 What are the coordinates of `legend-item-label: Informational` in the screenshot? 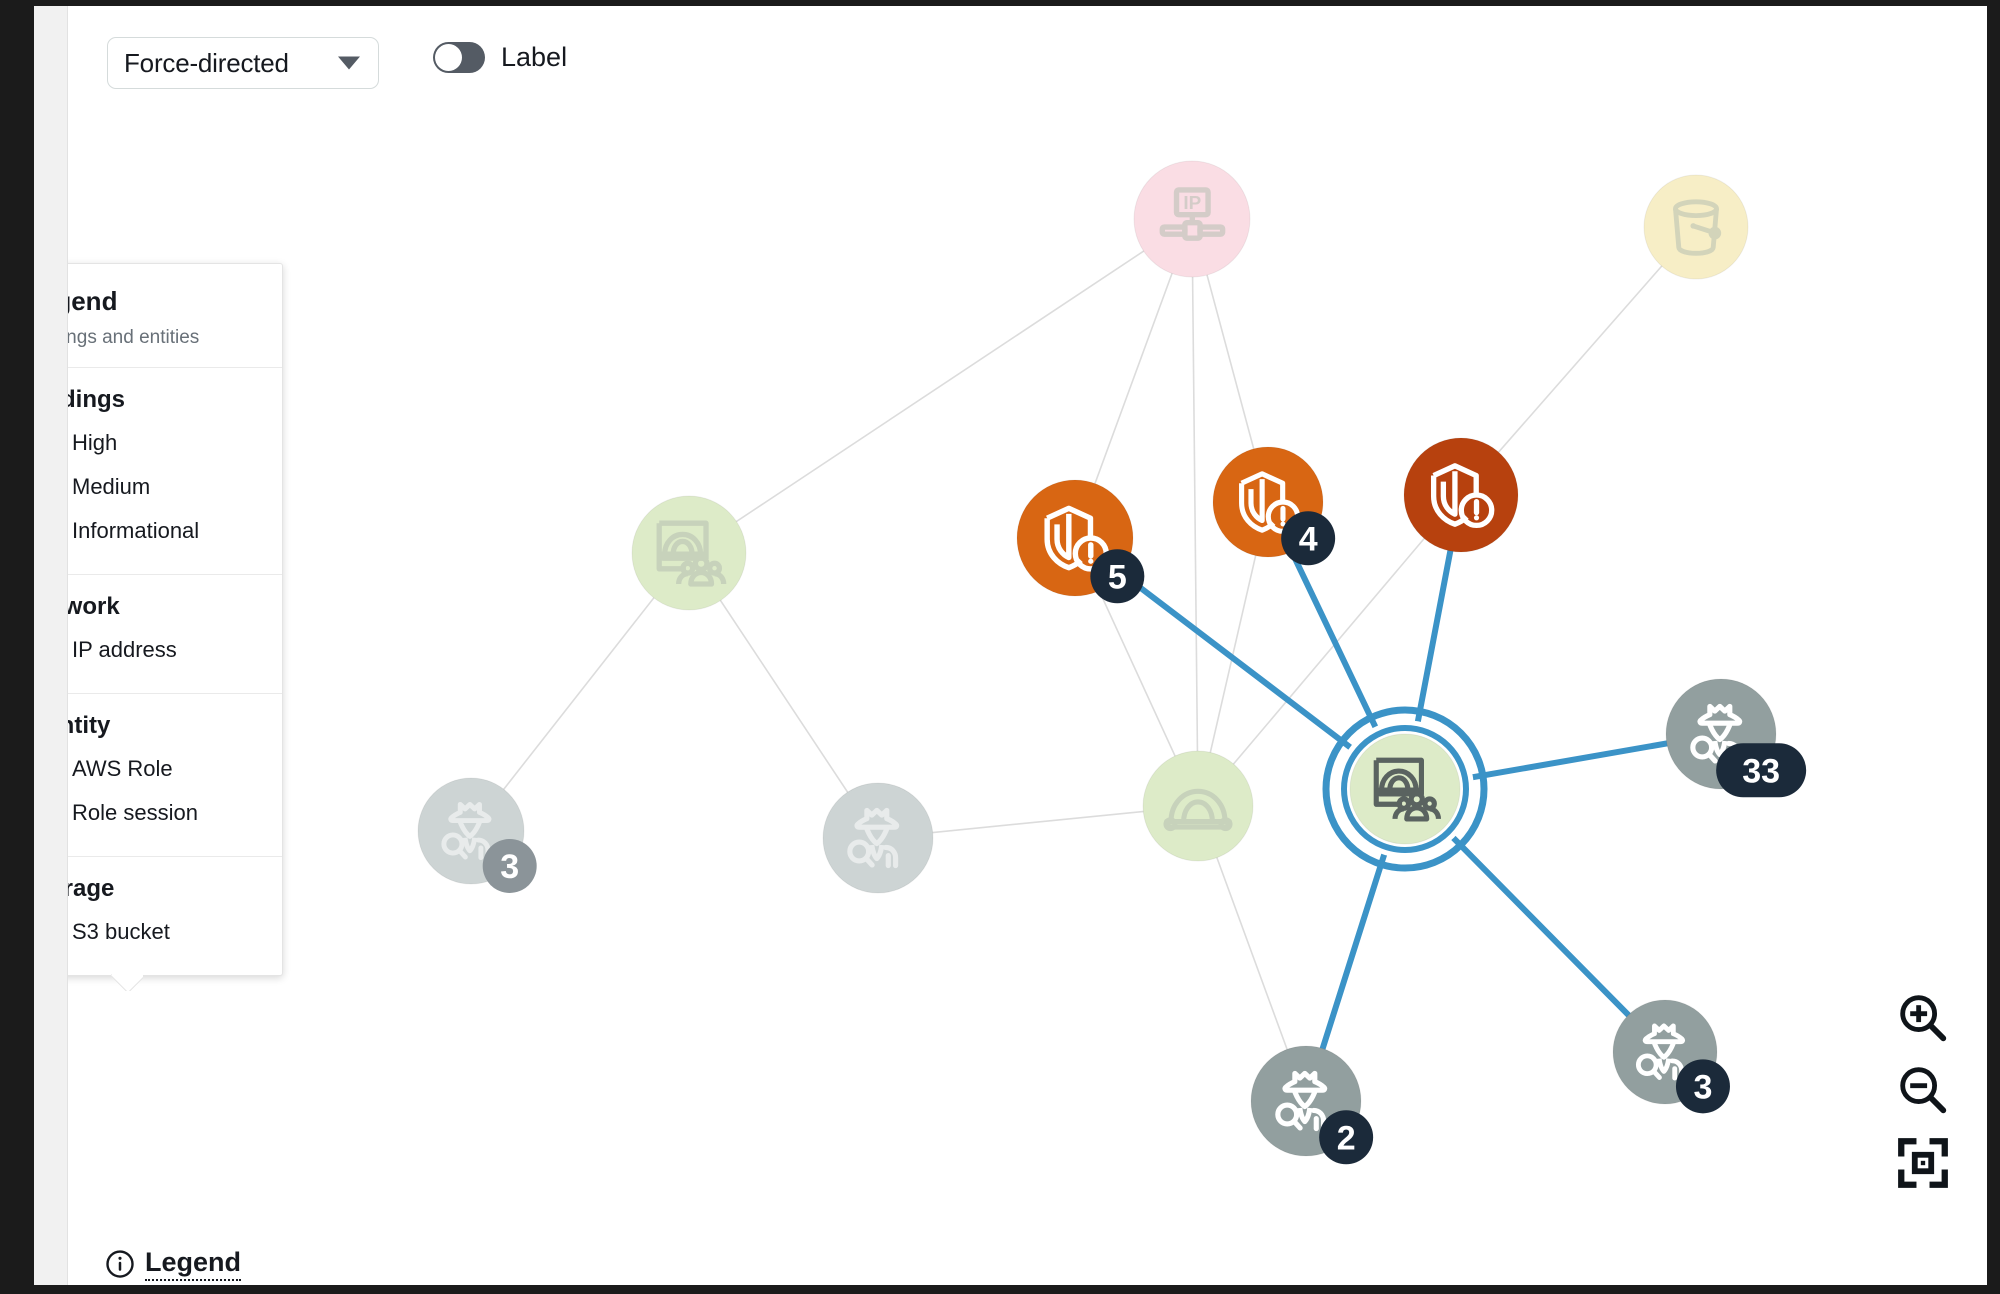 It's located at (136, 530).